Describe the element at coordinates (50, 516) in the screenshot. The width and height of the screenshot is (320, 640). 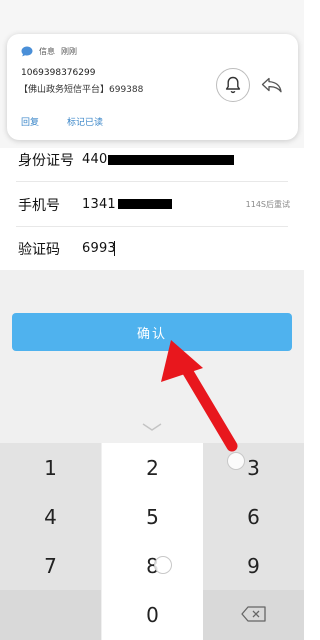
I see `key-4: 4` at that location.